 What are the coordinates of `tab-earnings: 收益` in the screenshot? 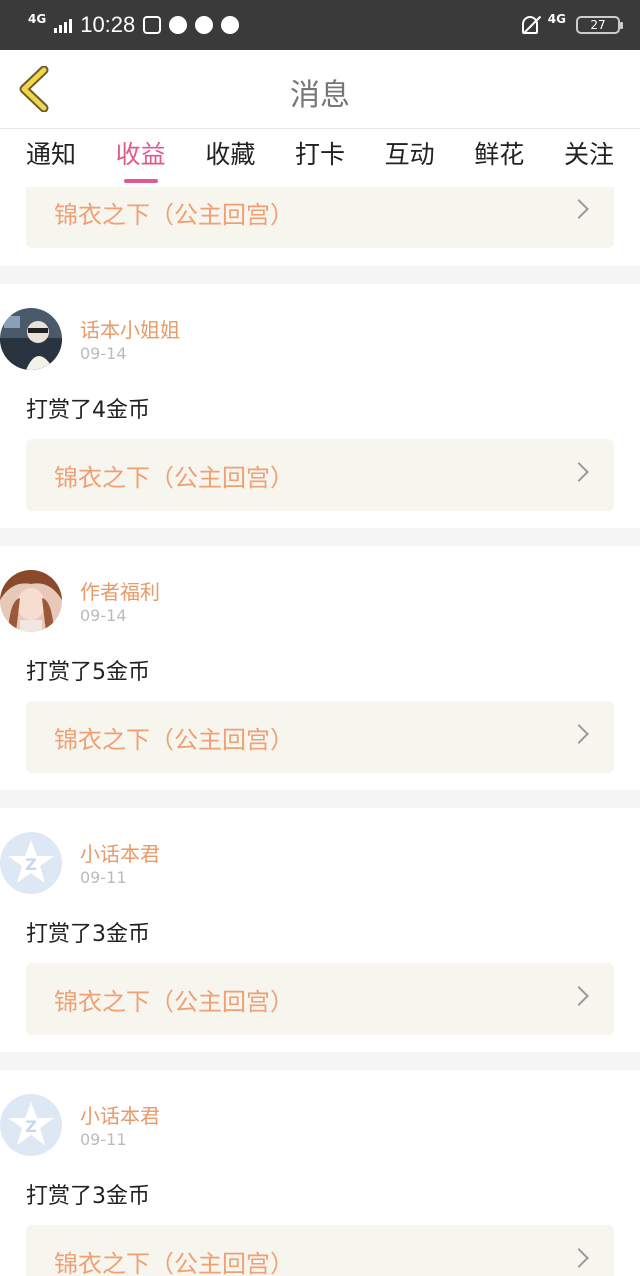 It's located at (141, 158).